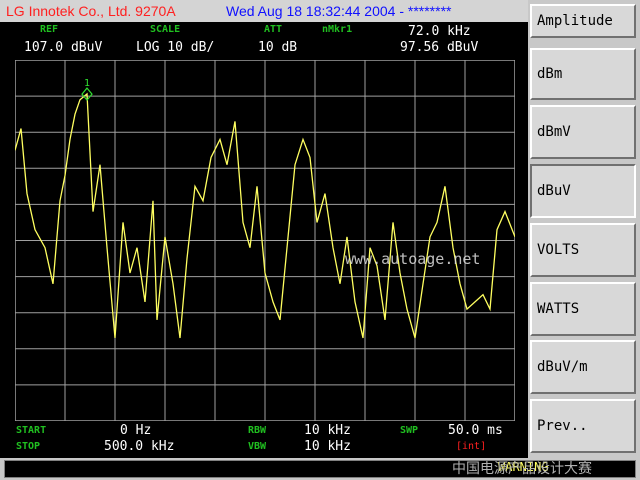  What do you see at coordinates (522, 469) in the screenshot?
I see `watermark-cn: 中国电源产品设计大赛` at bounding box center [522, 469].